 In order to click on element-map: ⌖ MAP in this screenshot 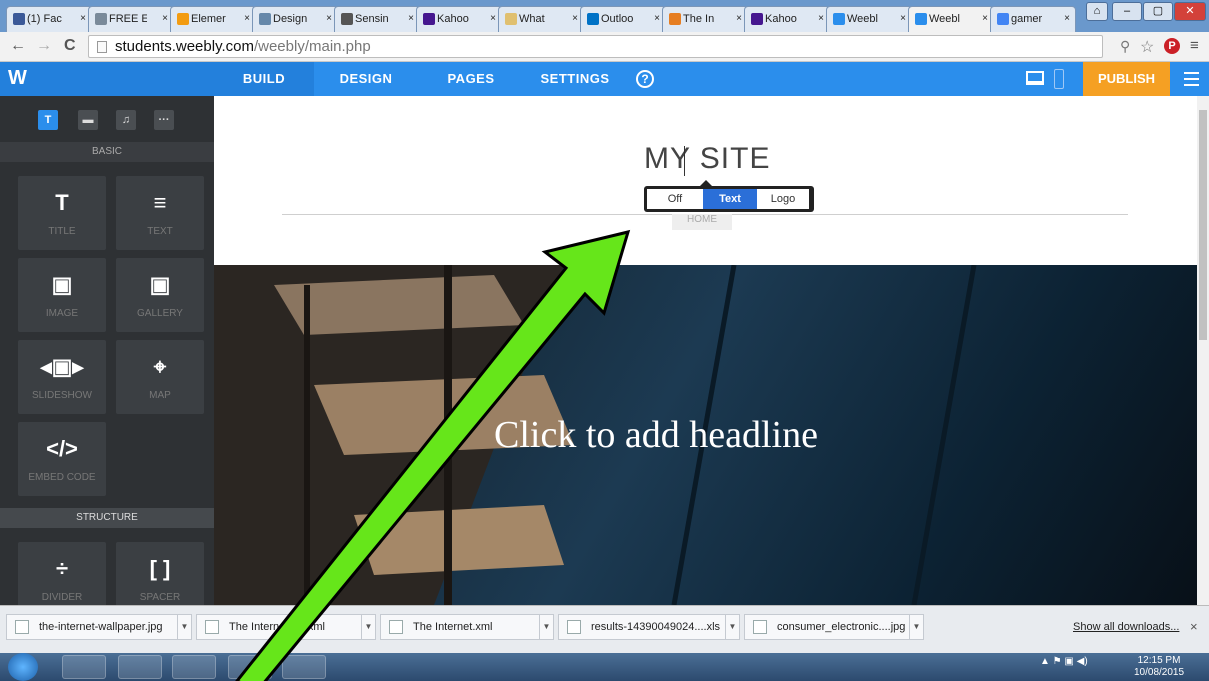, I will do `click(160, 377)`.